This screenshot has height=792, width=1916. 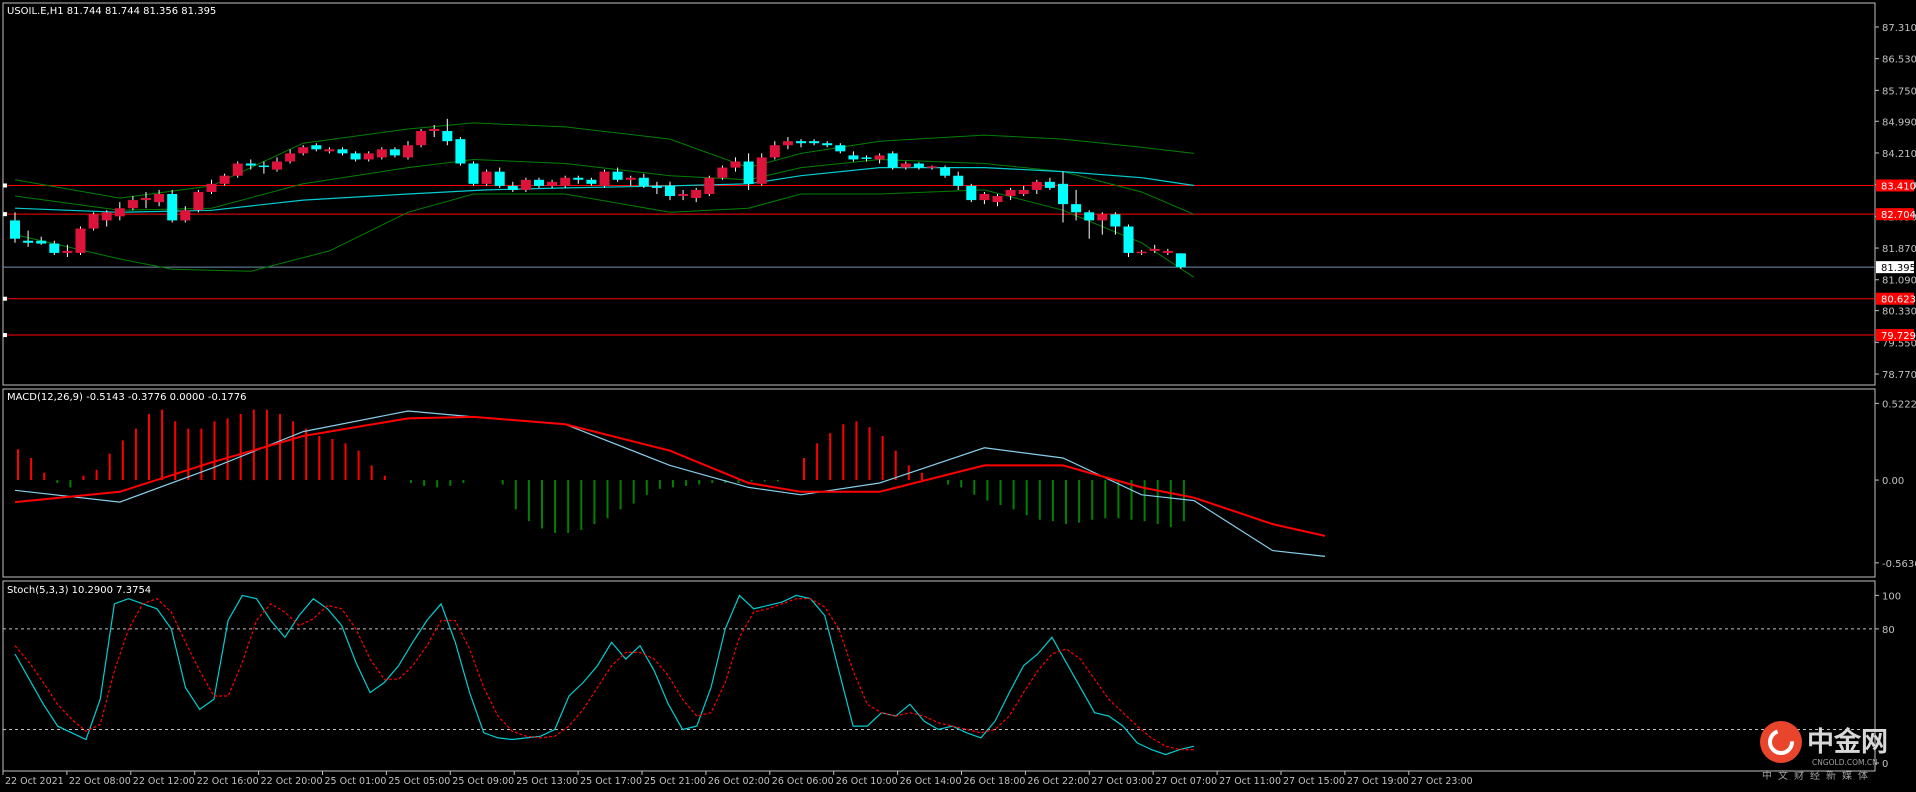 What do you see at coordinates (1250, 781) in the screenshot?
I see `time-tick-label: 27 Oct 11:00` at bounding box center [1250, 781].